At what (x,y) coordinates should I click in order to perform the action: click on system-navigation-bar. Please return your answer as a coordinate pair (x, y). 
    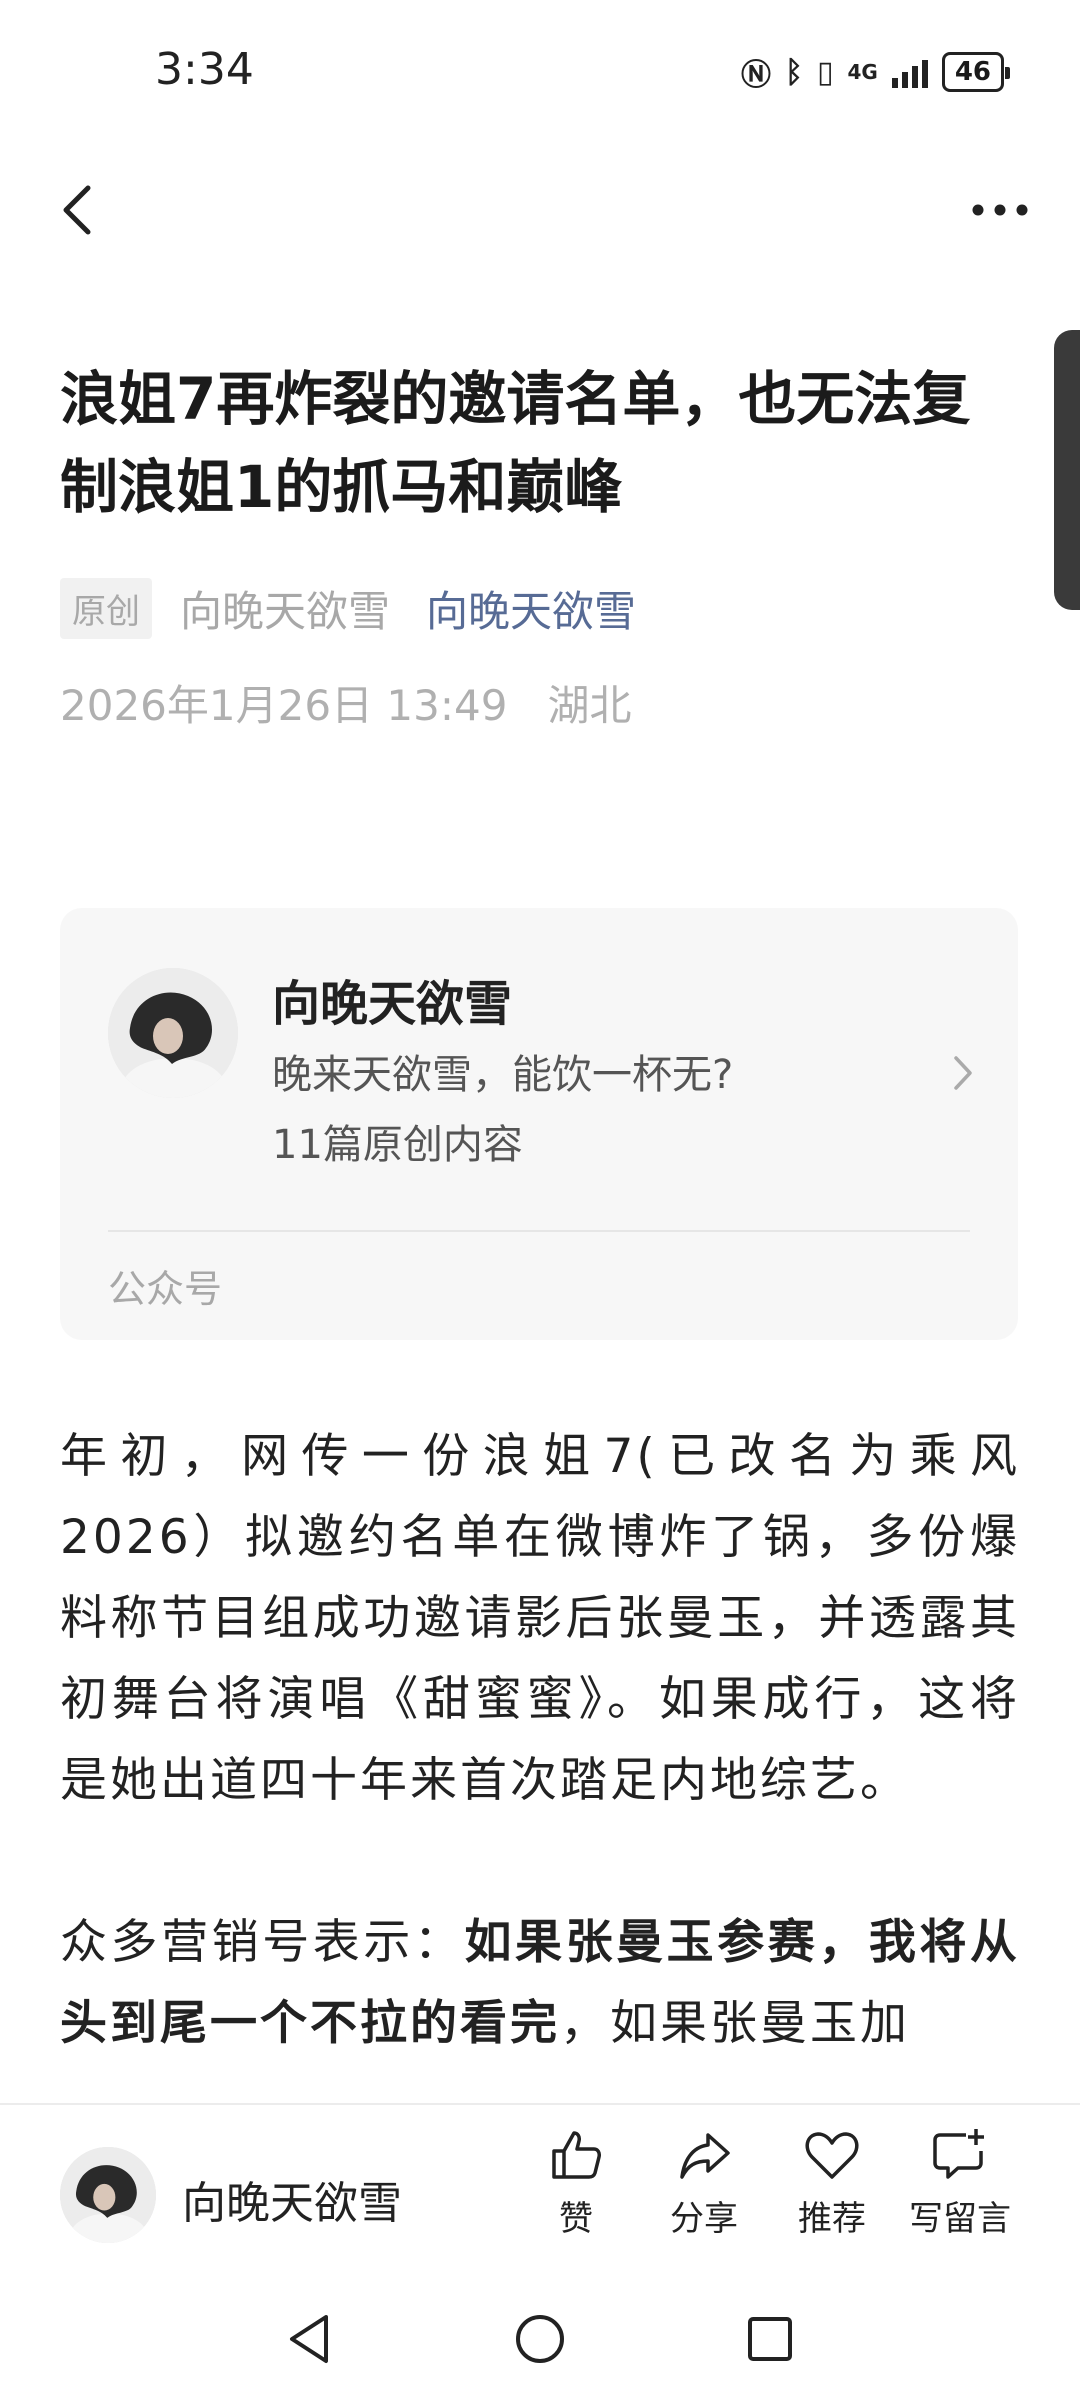
    Looking at the image, I should click on (540, 2341).